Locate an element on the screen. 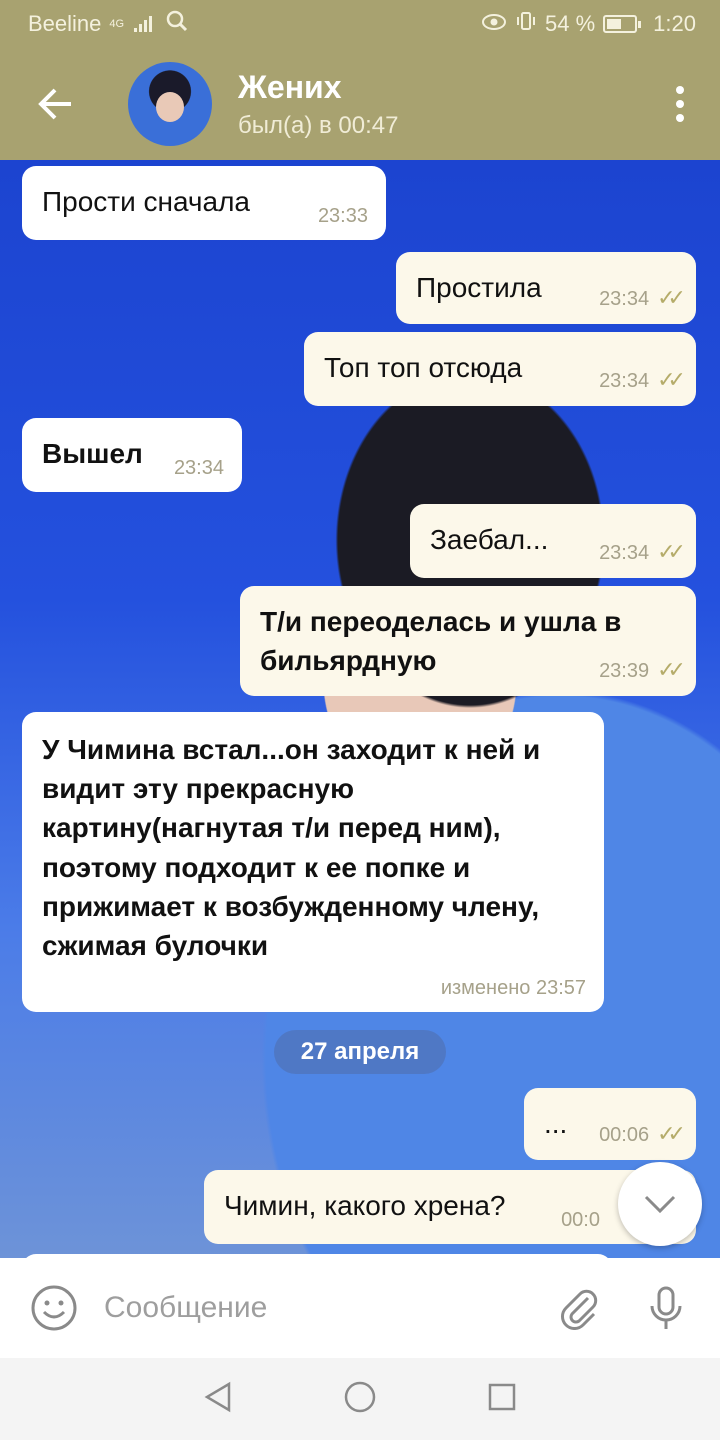  last-seen-status: был(а) в 00:47 is located at coordinates (318, 125).